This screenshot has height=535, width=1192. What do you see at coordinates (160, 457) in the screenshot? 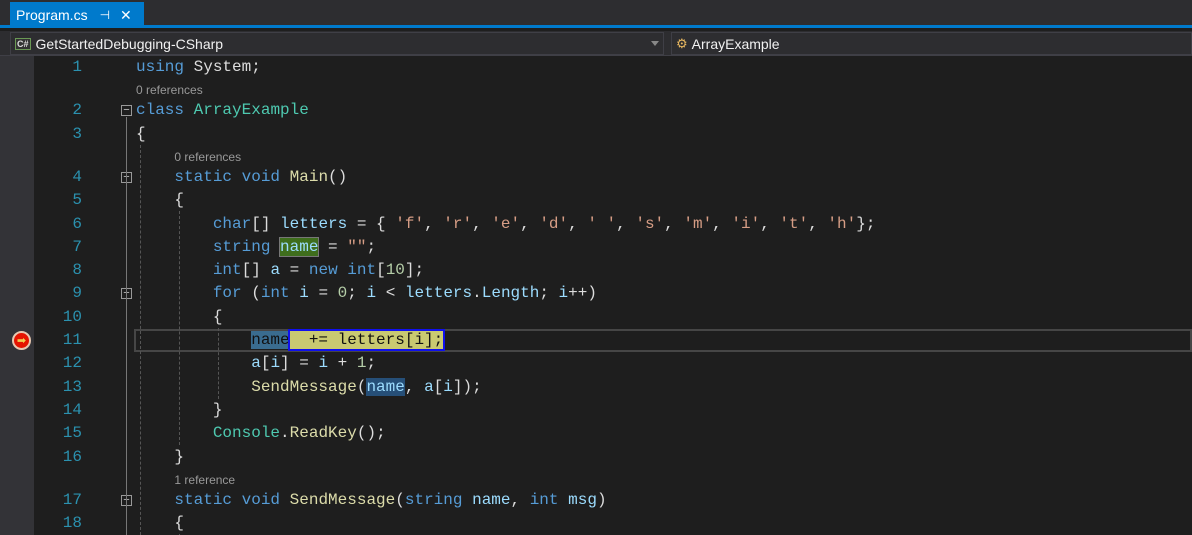
I see `code-text: }` at bounding box center [160, 457].